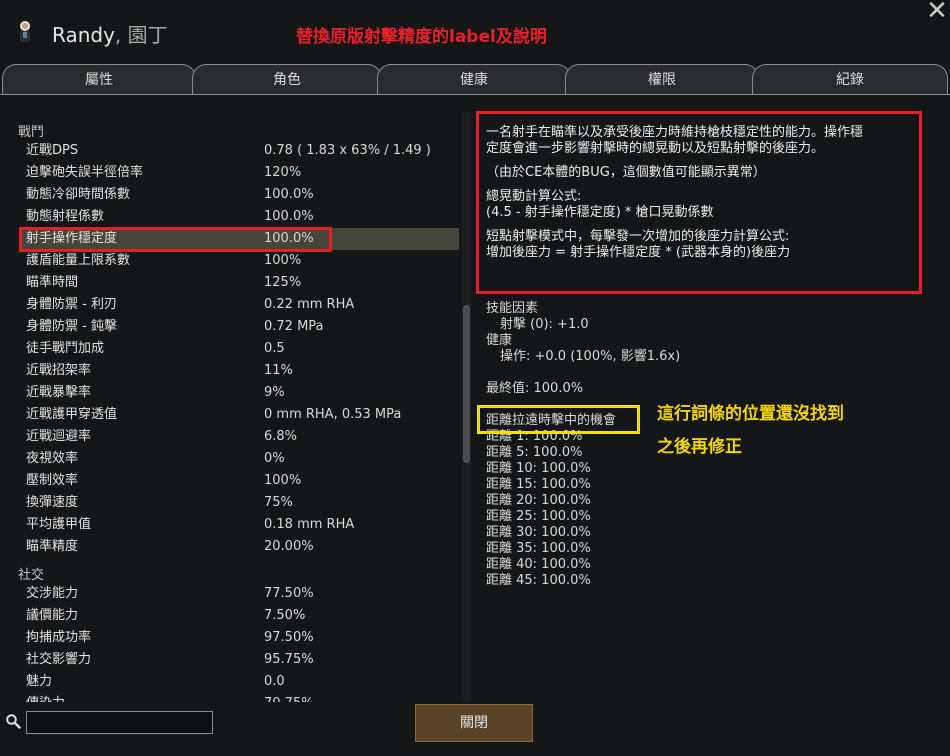  Describe the element at coordinates (850, 79) in the screenshot. I see `tab-log: 紀錄` at that location.